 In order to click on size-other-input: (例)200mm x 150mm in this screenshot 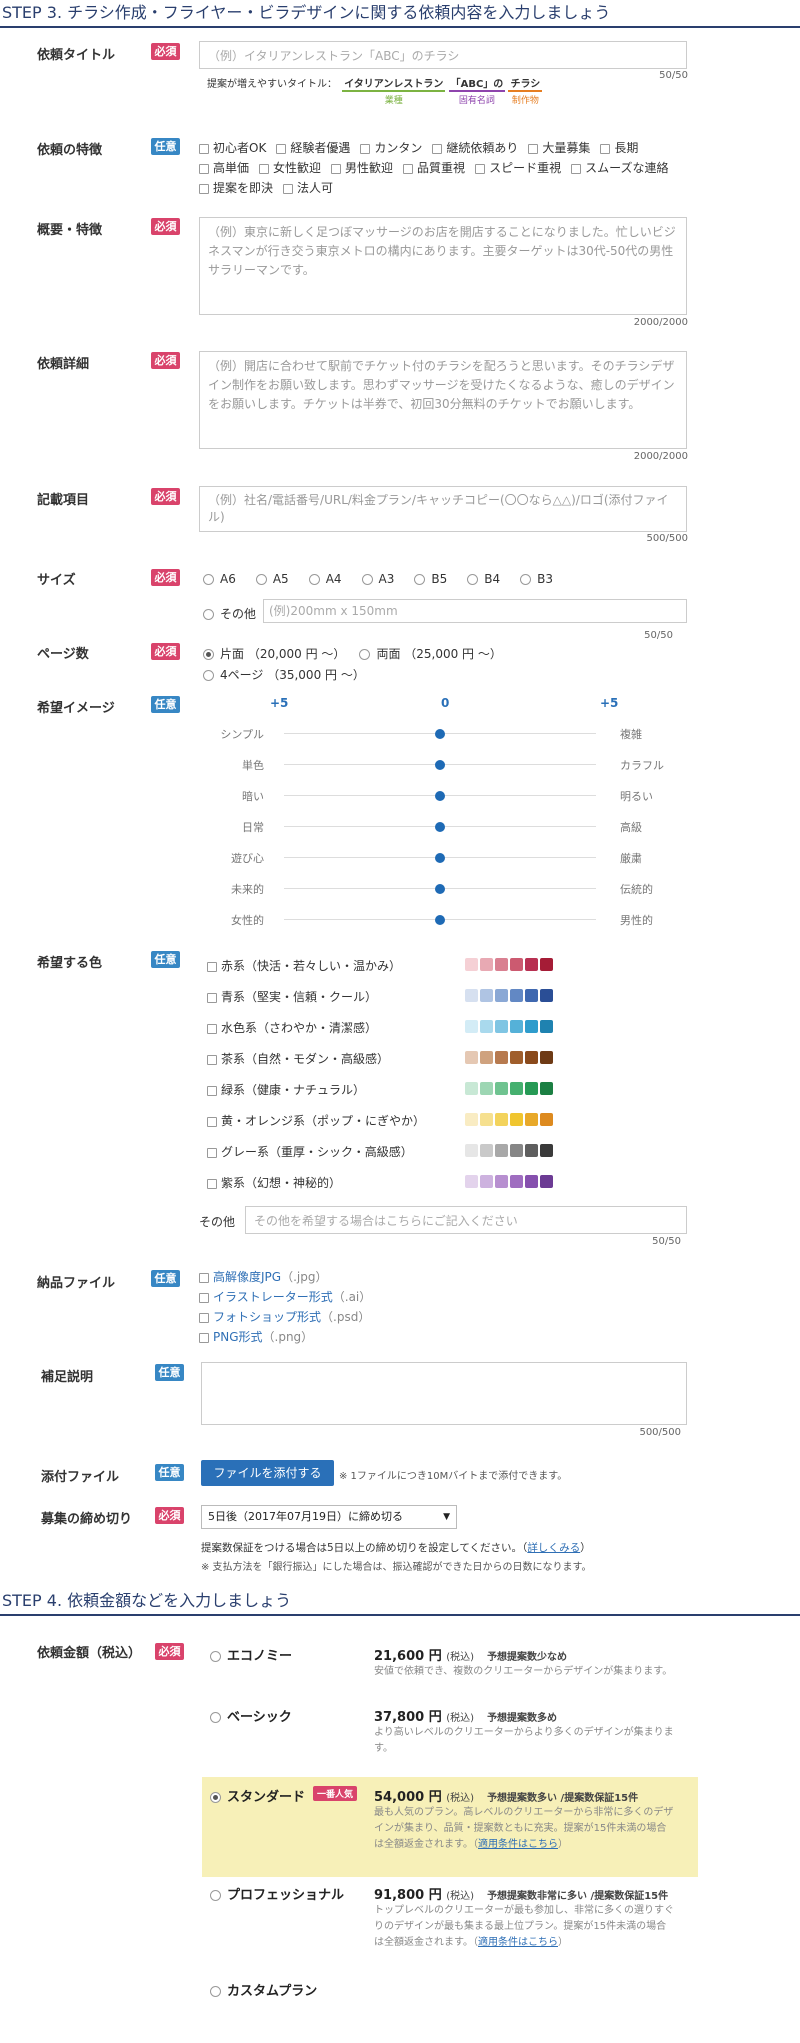, I will do `click(475, 611)`.